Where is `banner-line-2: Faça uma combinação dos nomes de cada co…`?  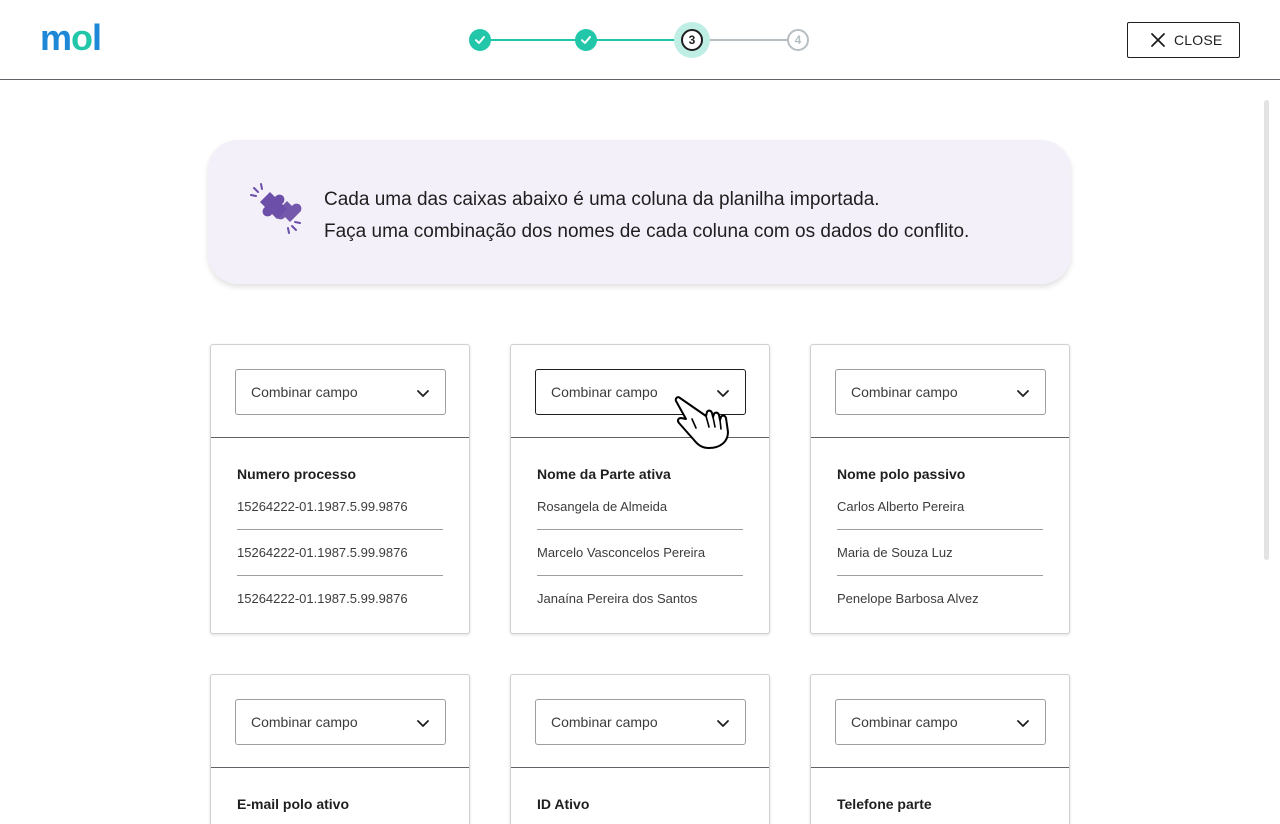 banner-line-2: Faça uma combinação dos nomes de cada co… is located at coordinates (647, 231).